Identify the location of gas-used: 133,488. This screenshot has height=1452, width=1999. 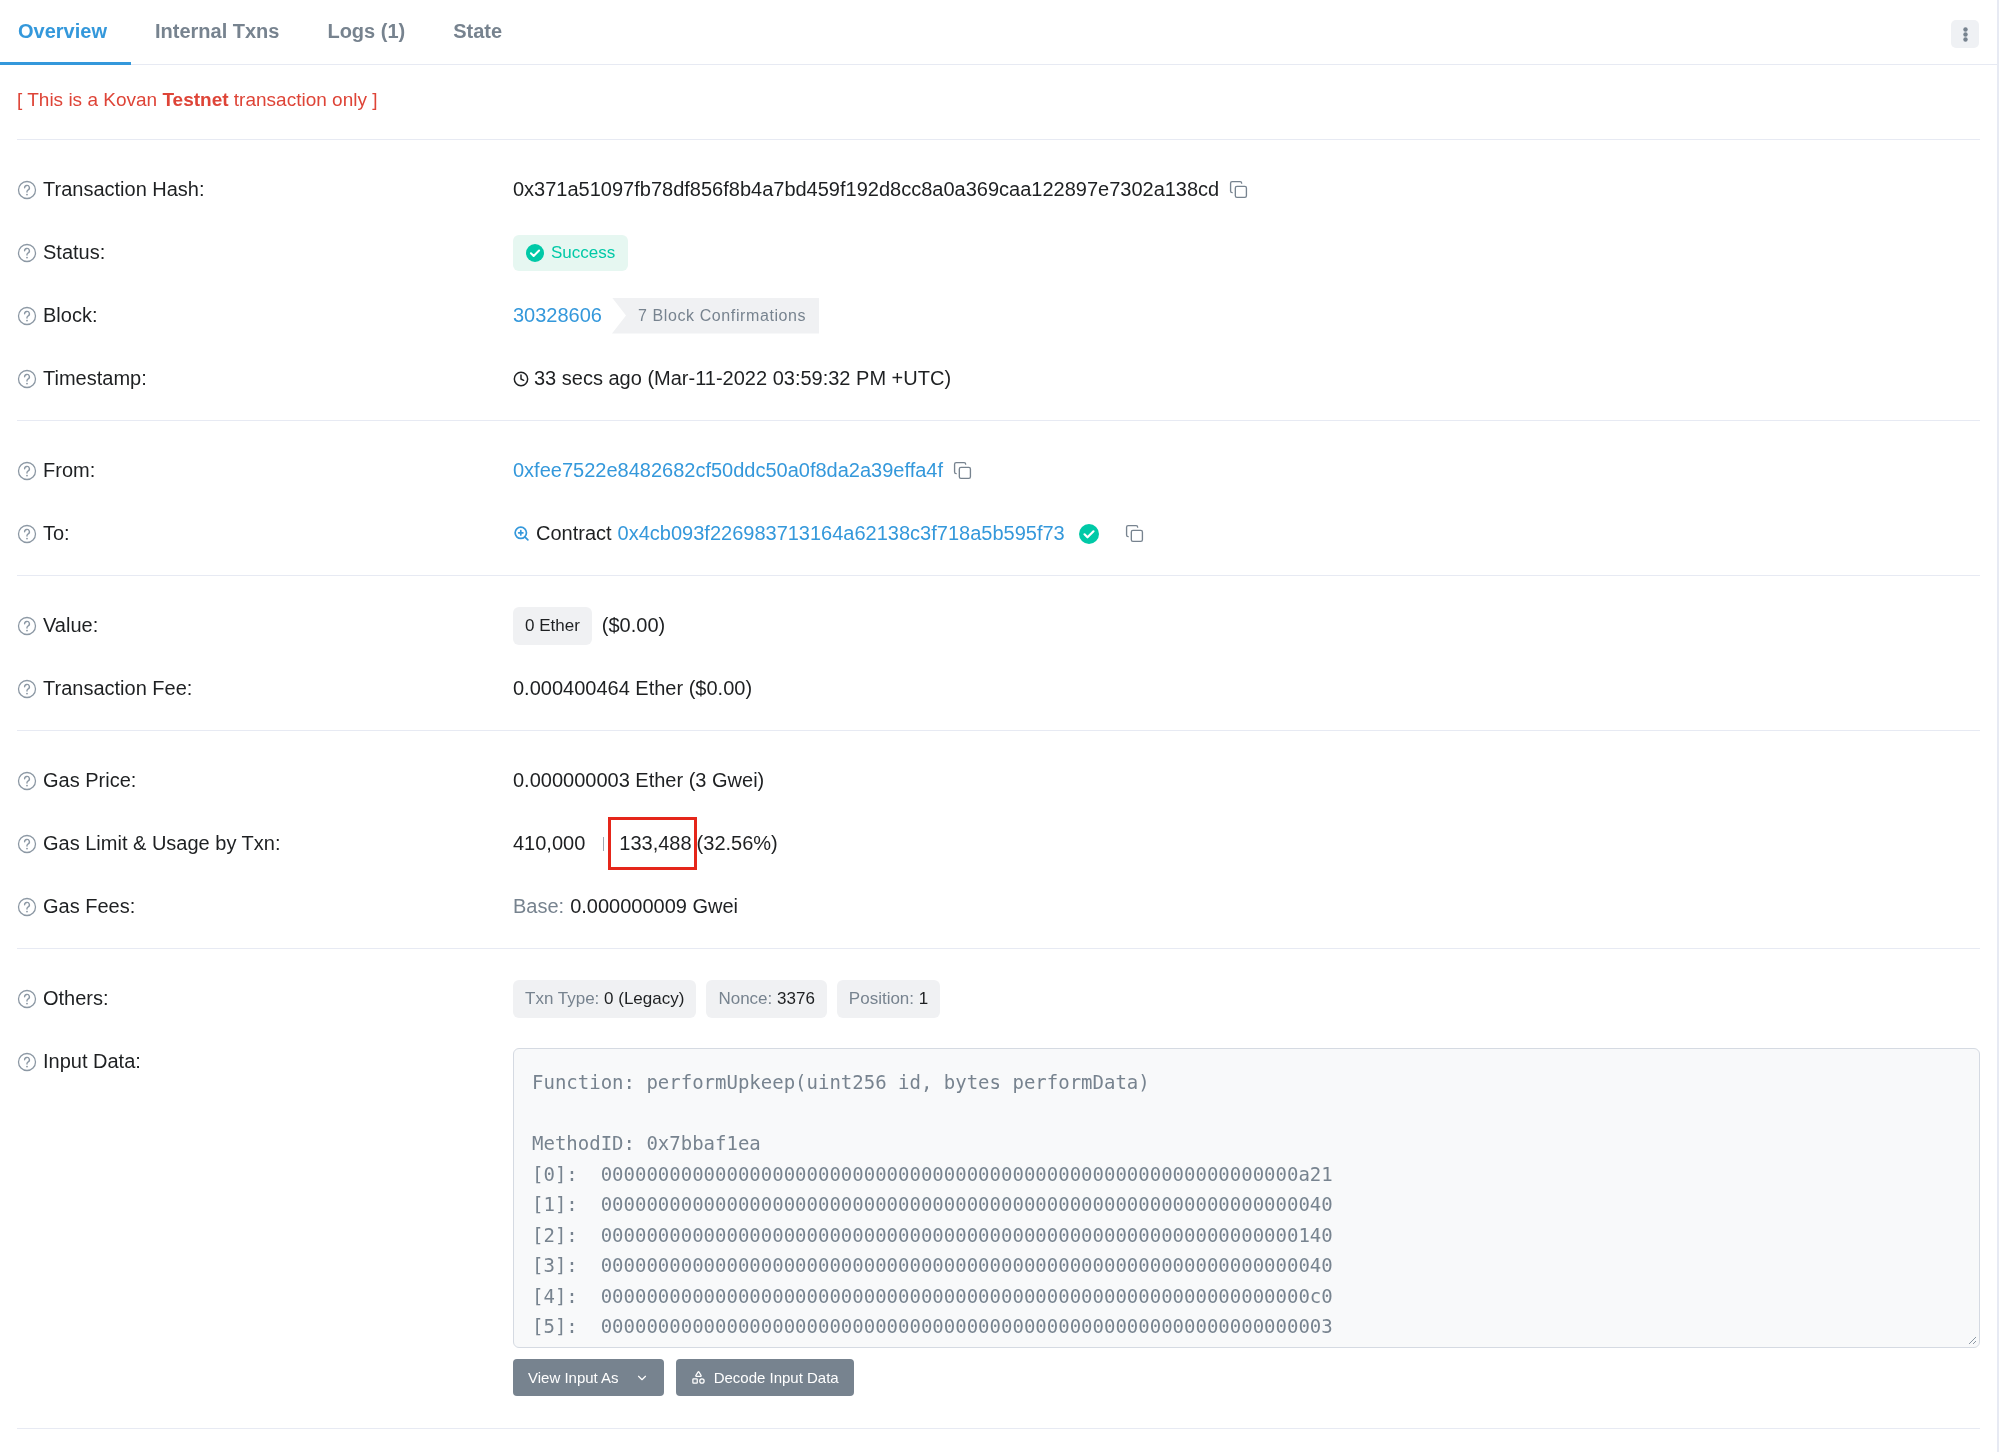
(652, 843).